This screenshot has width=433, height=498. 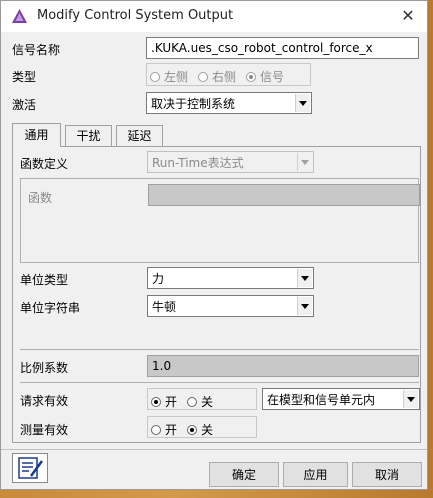 I want to click on apply-button: 应用, so click(x=315, y=474).